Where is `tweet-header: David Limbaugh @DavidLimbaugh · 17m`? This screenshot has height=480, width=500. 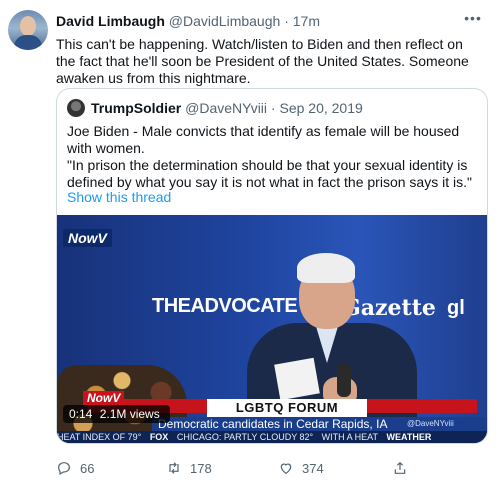
tweet-header: David Limbaugh @DavidLimbaugh · 17m is located at coordinates (188, 21).